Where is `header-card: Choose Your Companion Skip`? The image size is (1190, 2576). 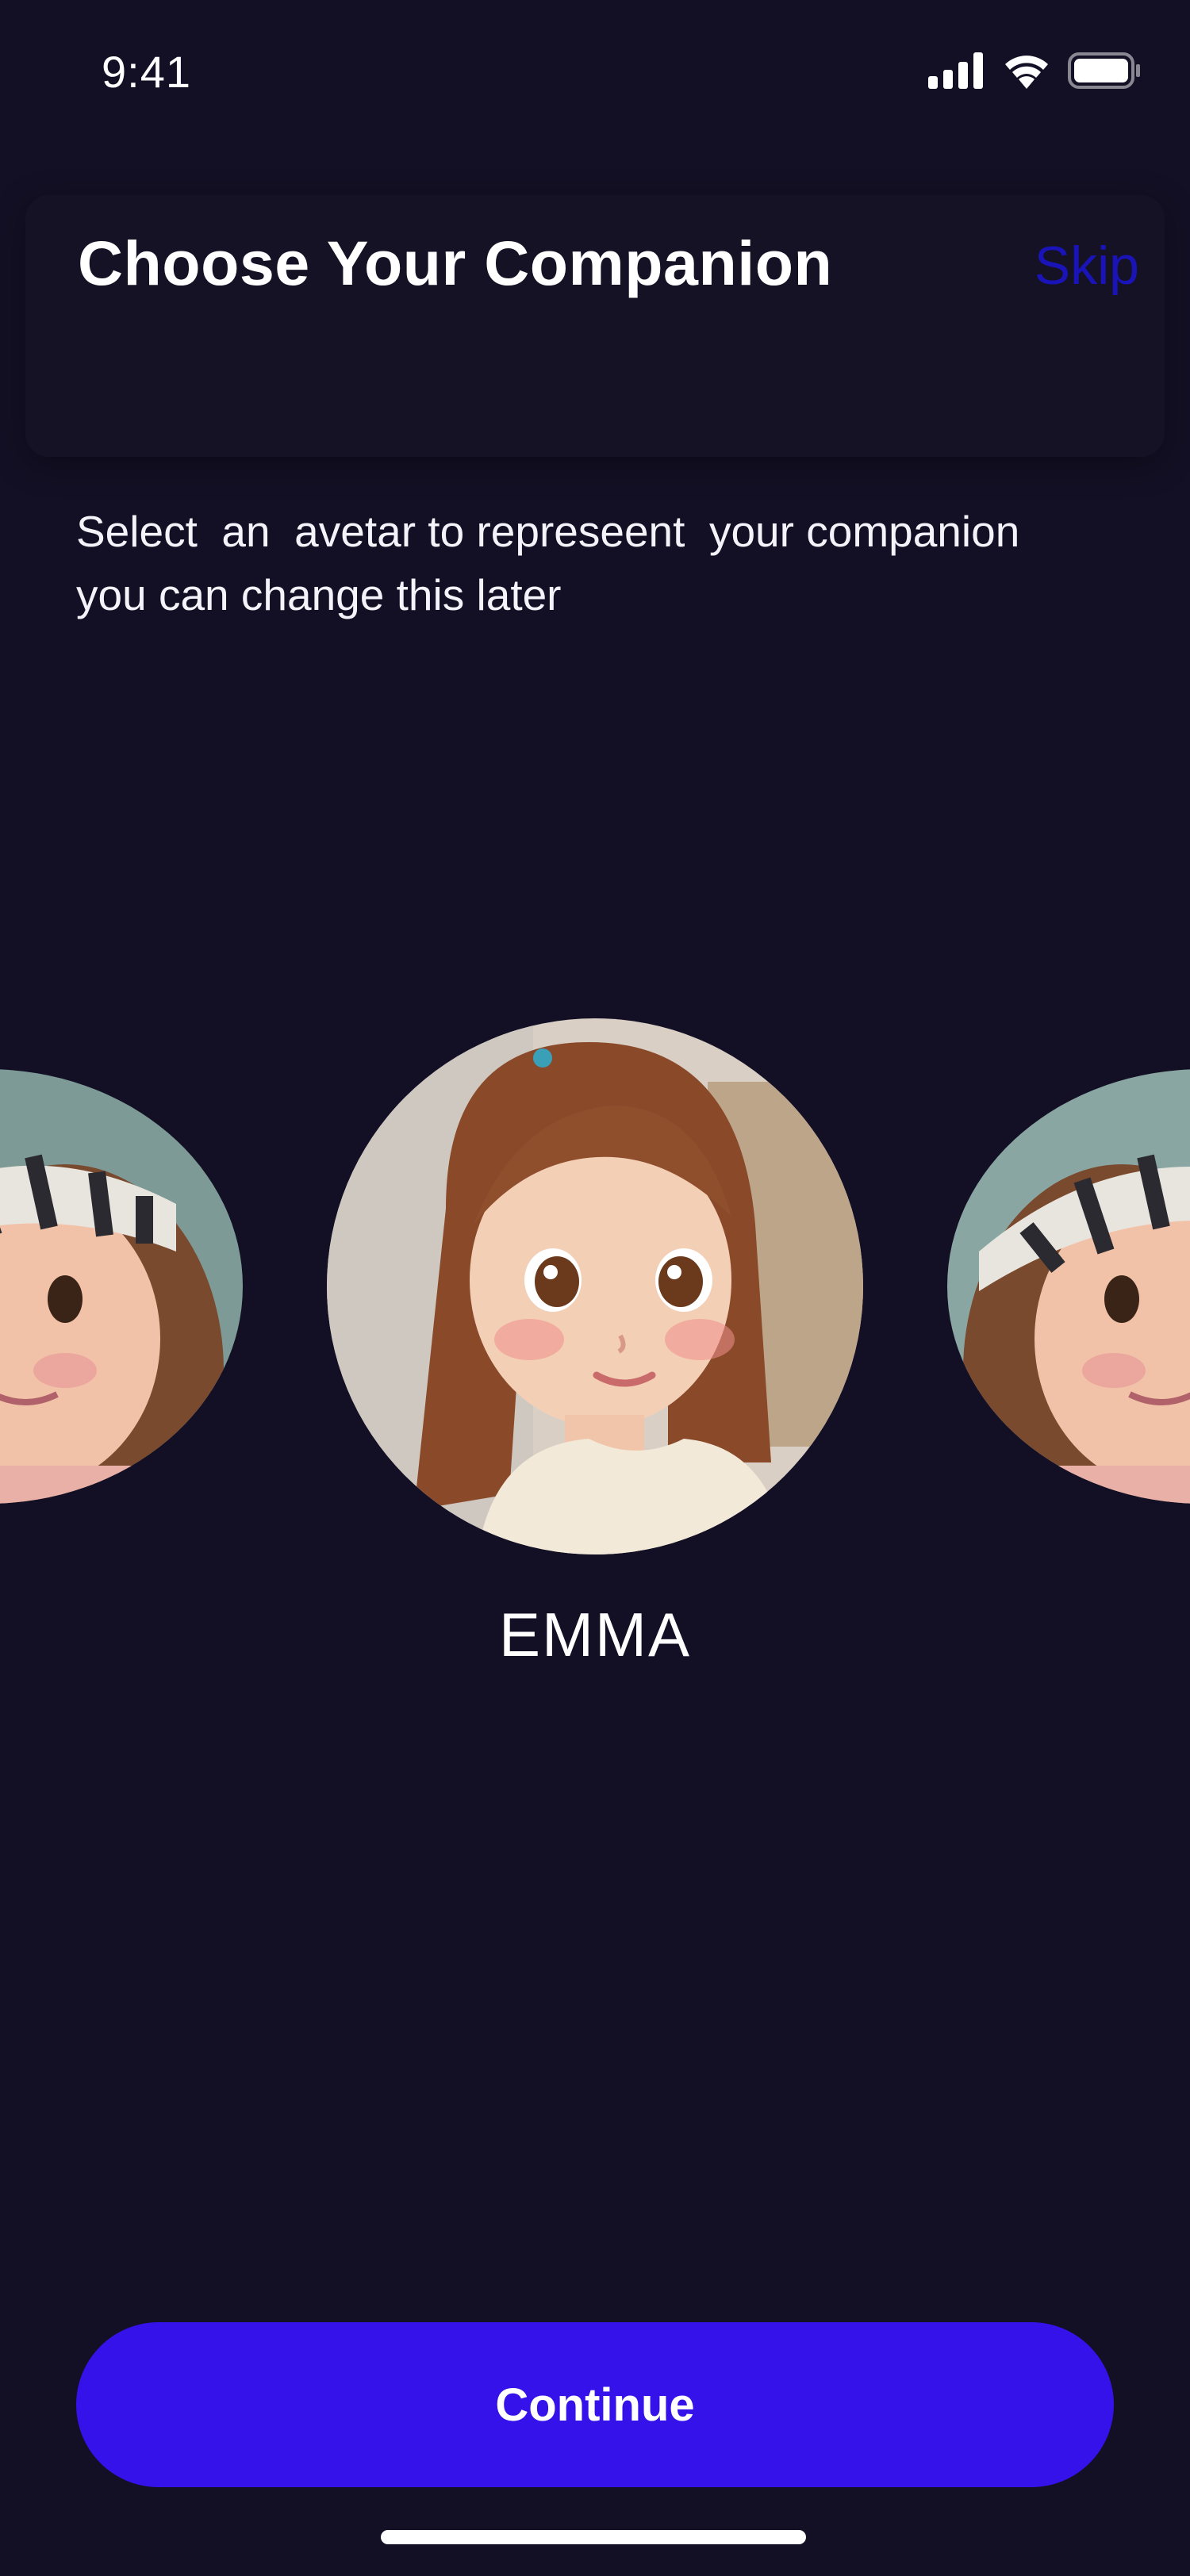
header-card: Choose Your Companion Skip is located at coordinates (595, 326).